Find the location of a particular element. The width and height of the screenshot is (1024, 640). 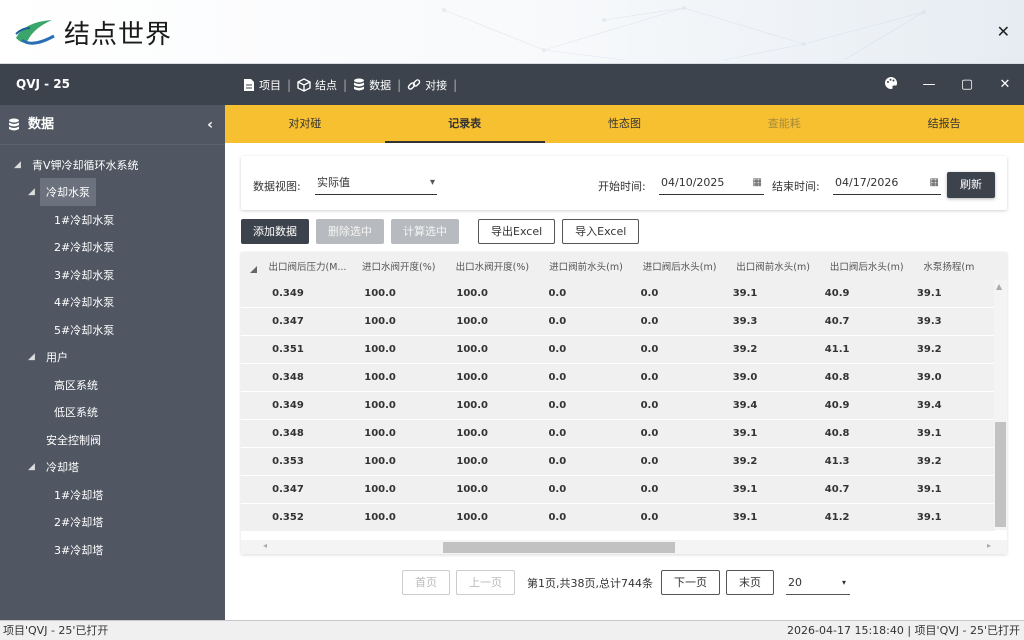

column-header: 进口水阀开度(%) is located at coordinates (399, 266).